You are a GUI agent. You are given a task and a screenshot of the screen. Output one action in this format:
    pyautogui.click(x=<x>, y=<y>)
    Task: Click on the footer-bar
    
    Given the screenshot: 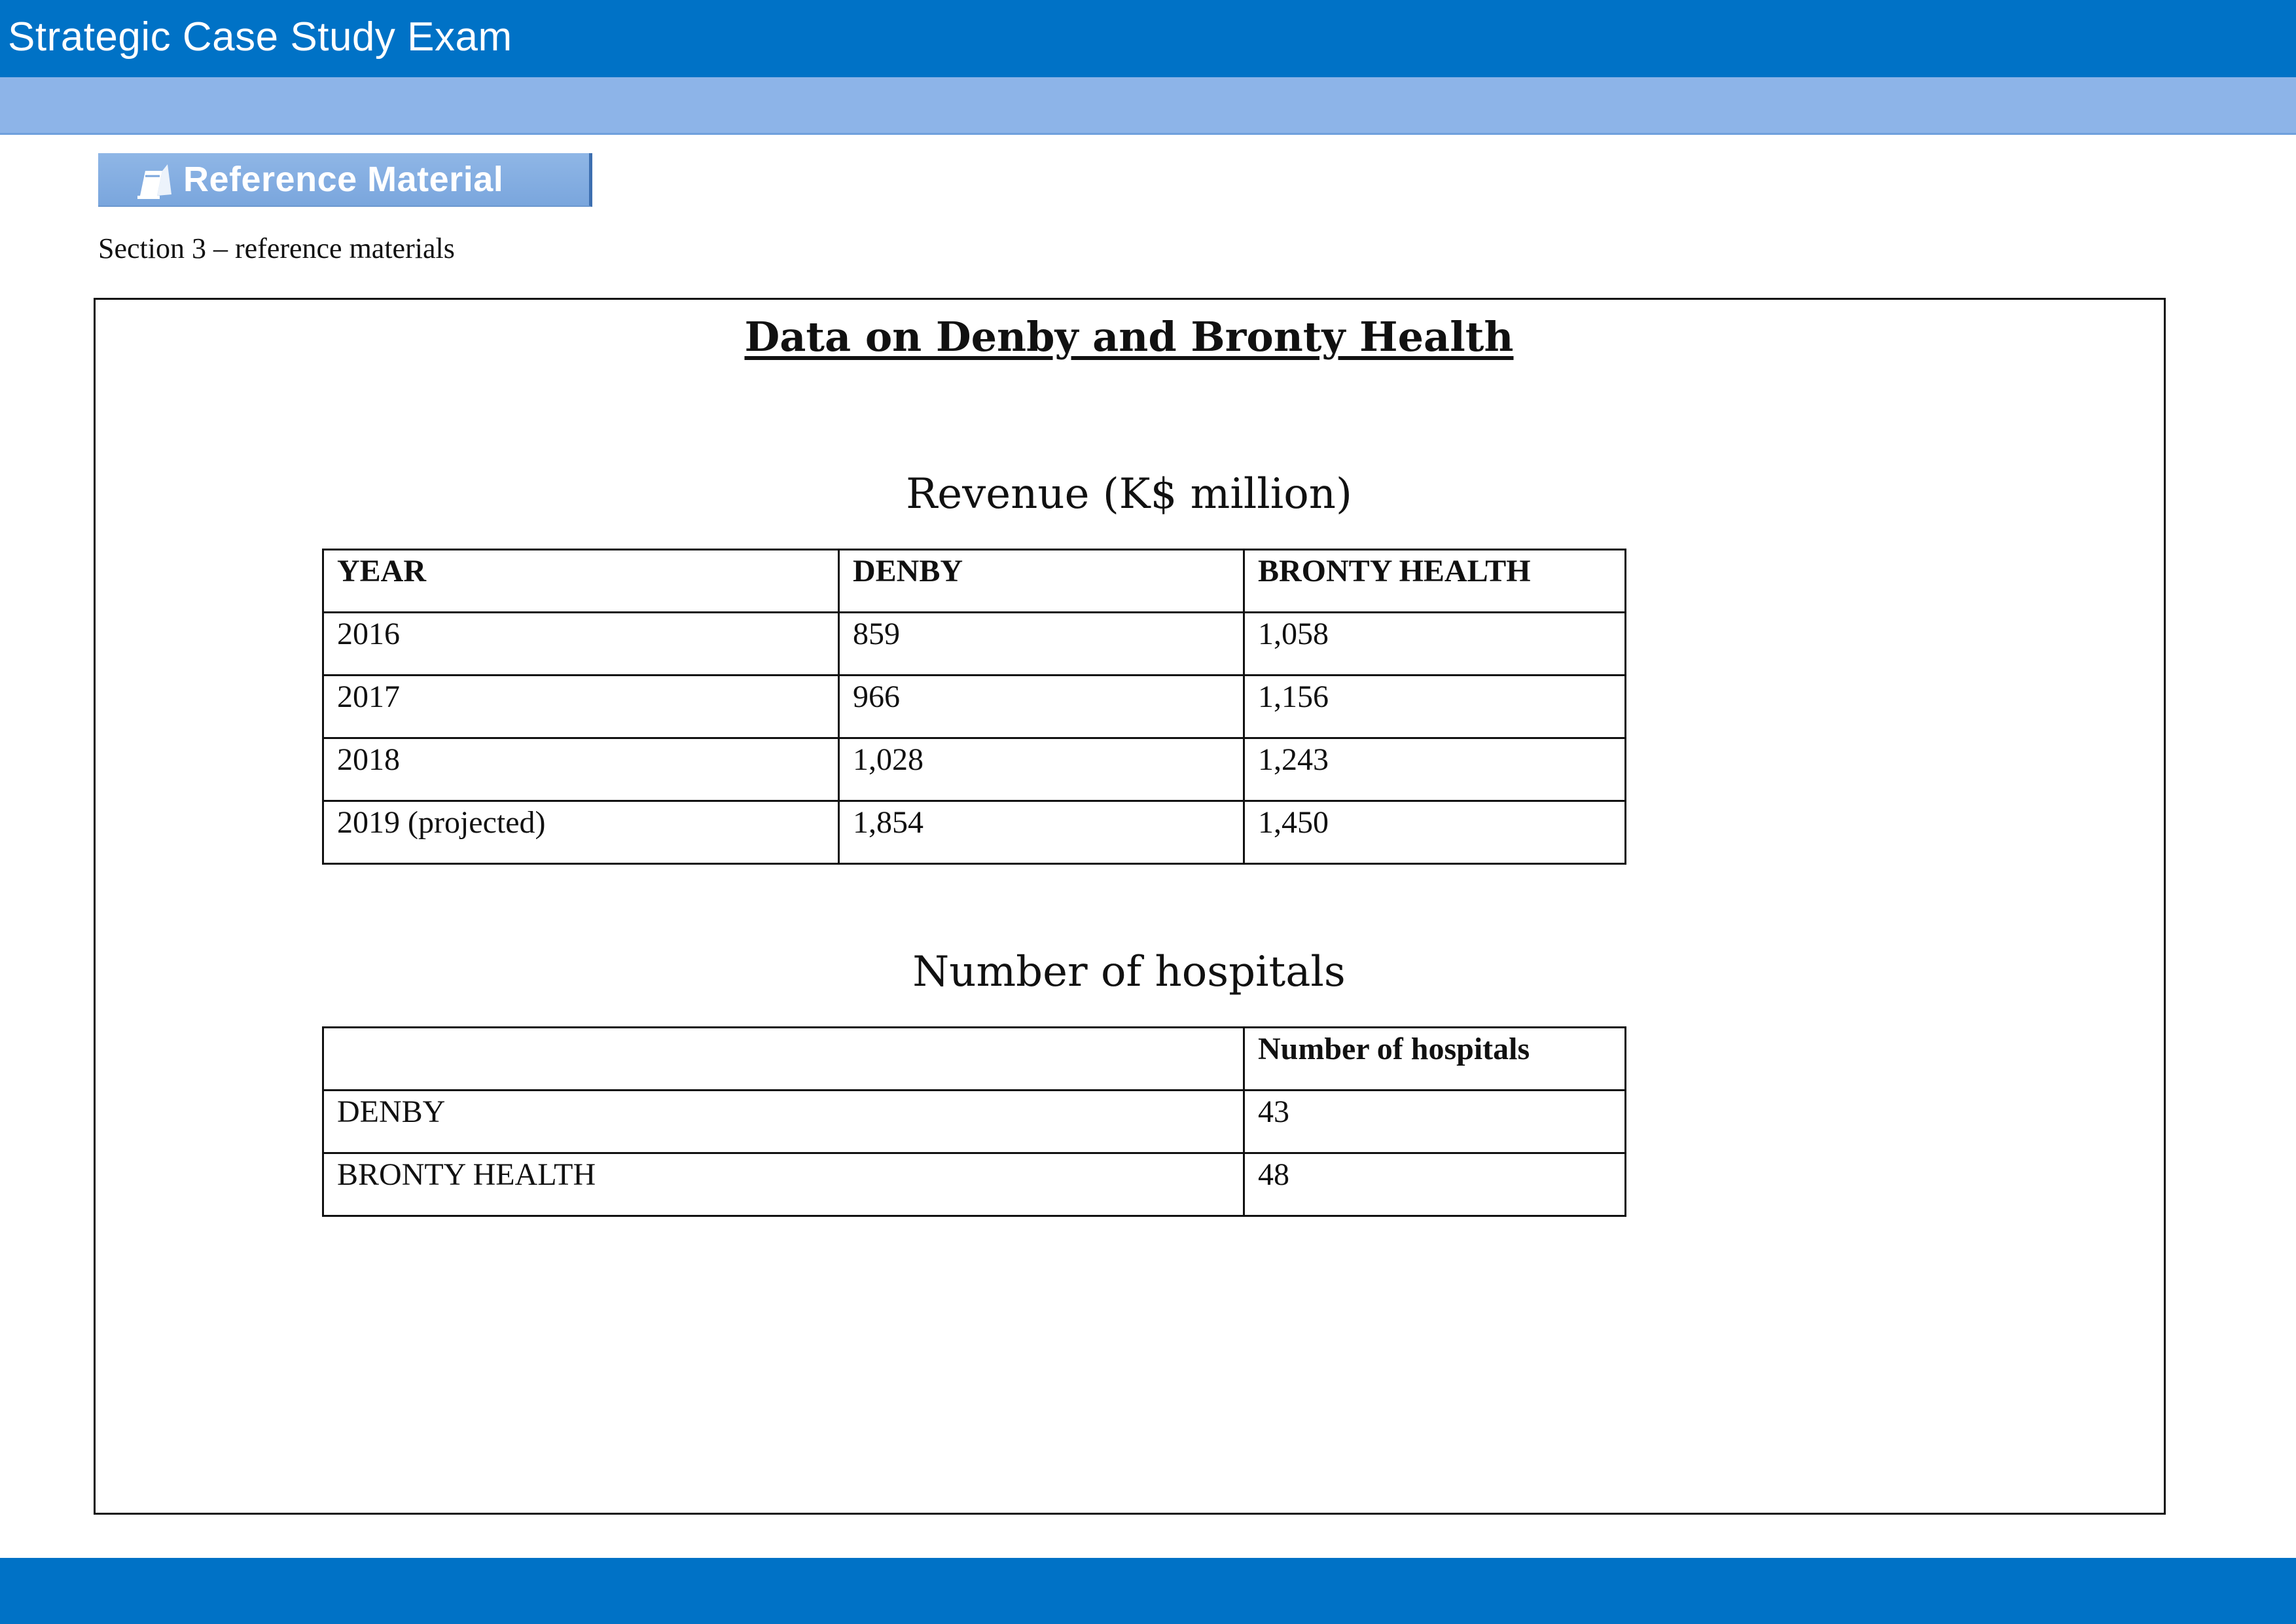 What is the action you would take?
    pyautogui.click(x=1148, y=1591)
    